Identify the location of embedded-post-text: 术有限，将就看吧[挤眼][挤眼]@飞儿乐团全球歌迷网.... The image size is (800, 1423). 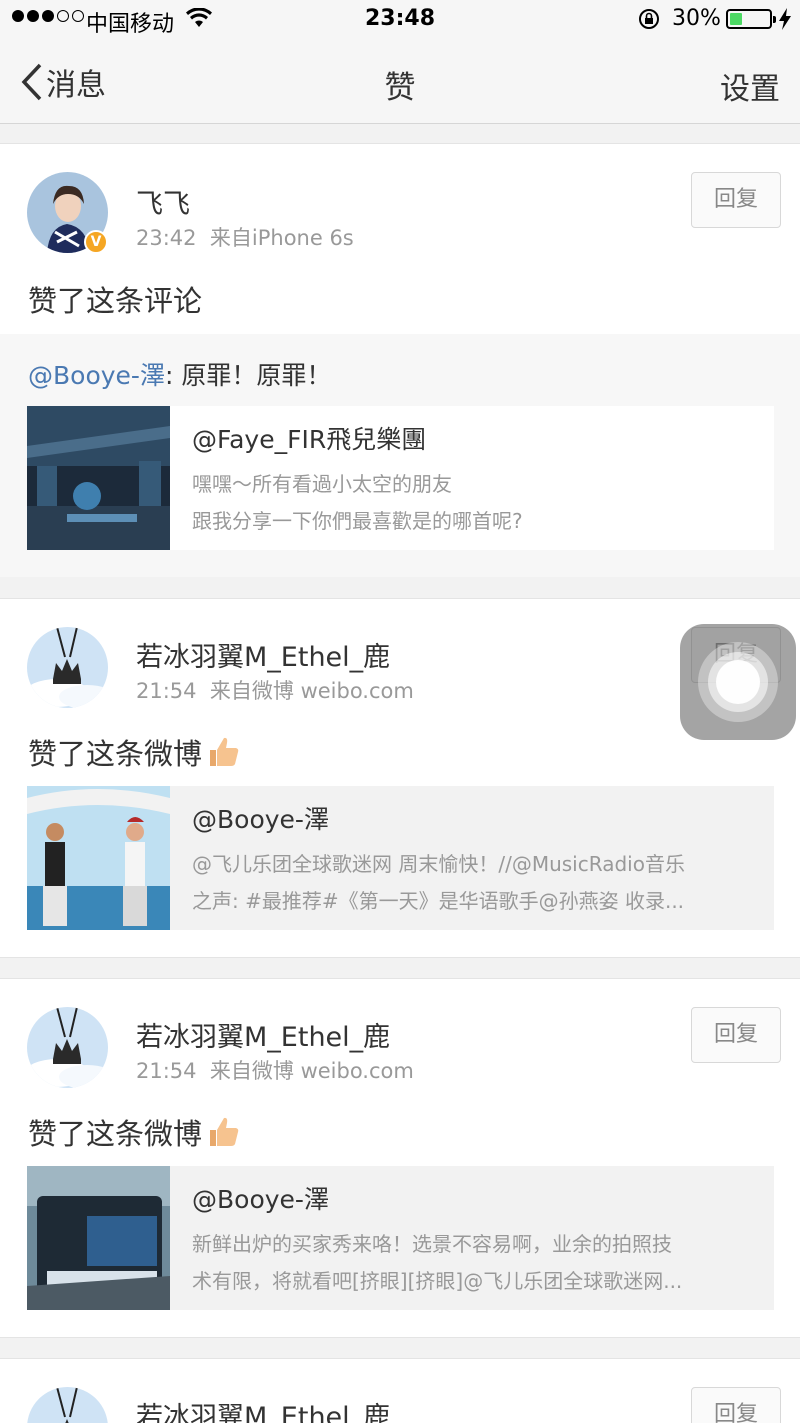
(437, 1281).